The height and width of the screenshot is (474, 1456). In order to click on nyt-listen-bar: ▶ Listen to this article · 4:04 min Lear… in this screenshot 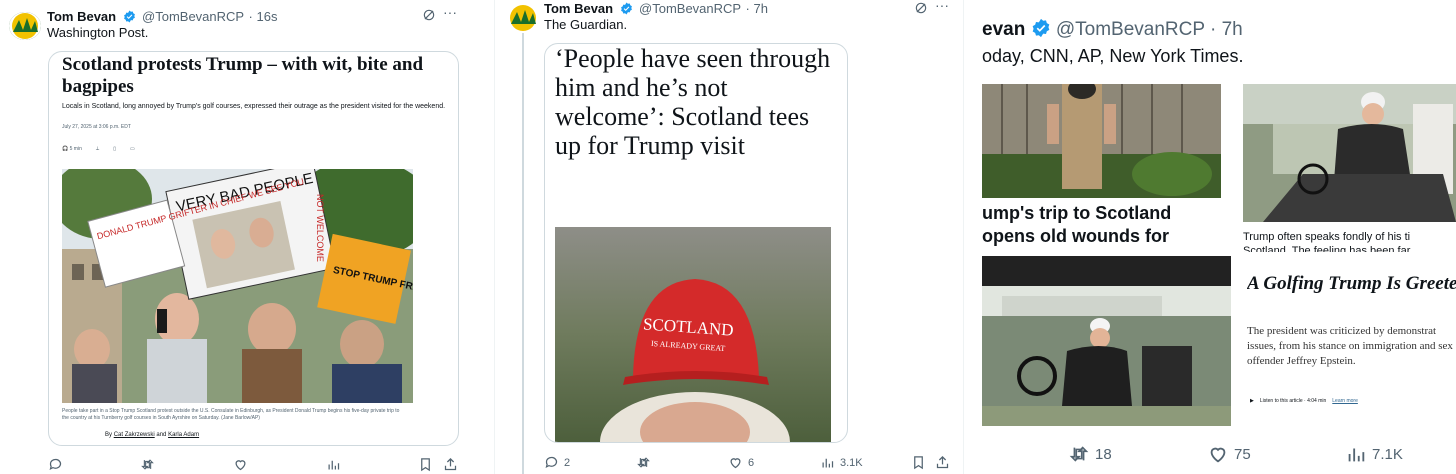, I will do `click(1304, 401)`.